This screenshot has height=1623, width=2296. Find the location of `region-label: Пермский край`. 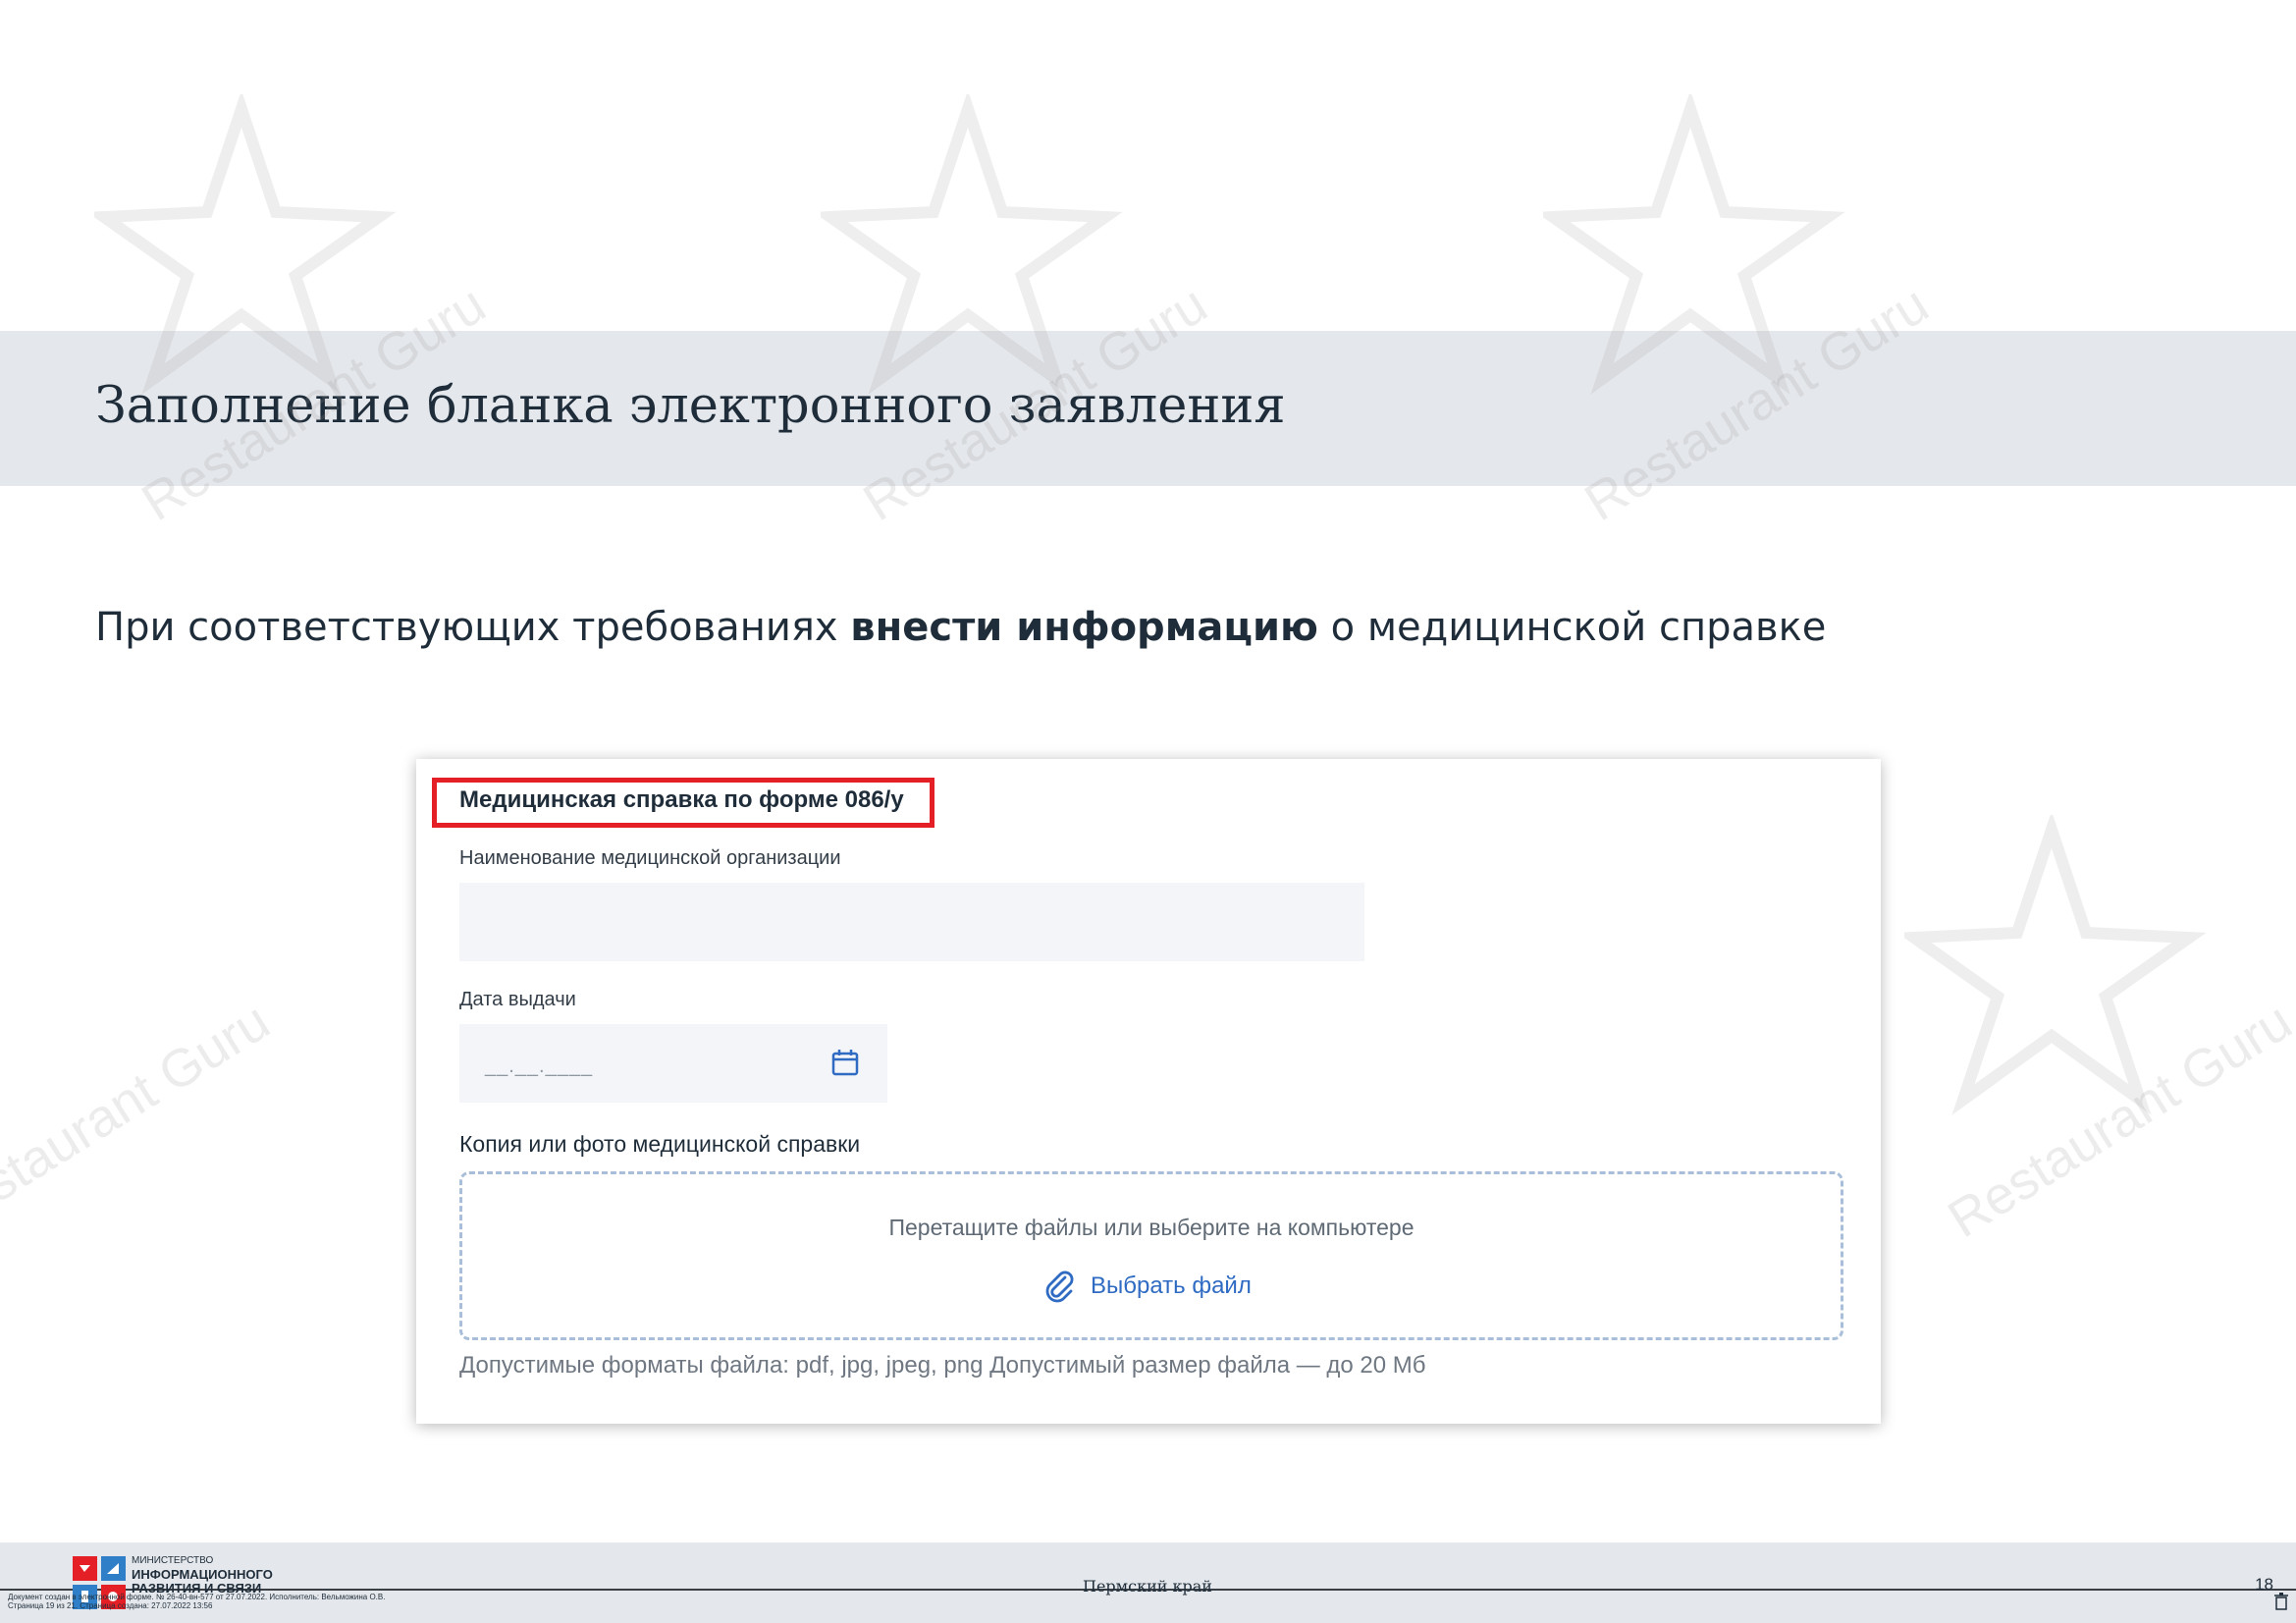

region-label: Пермский край is located at coordinates (1147, 1586).